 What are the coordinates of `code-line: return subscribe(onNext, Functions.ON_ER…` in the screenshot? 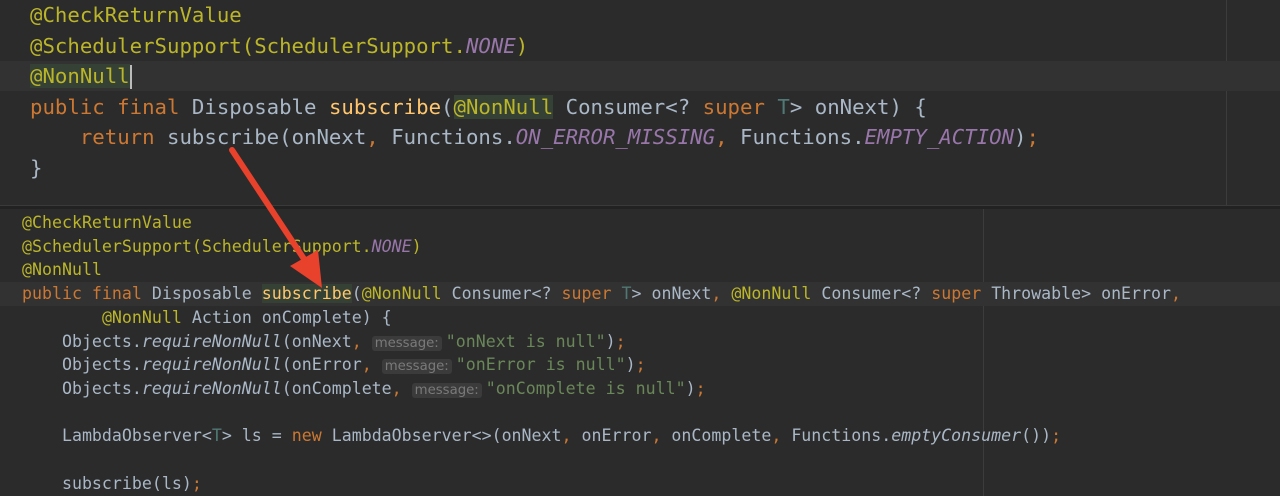 It's located at (640, 137).